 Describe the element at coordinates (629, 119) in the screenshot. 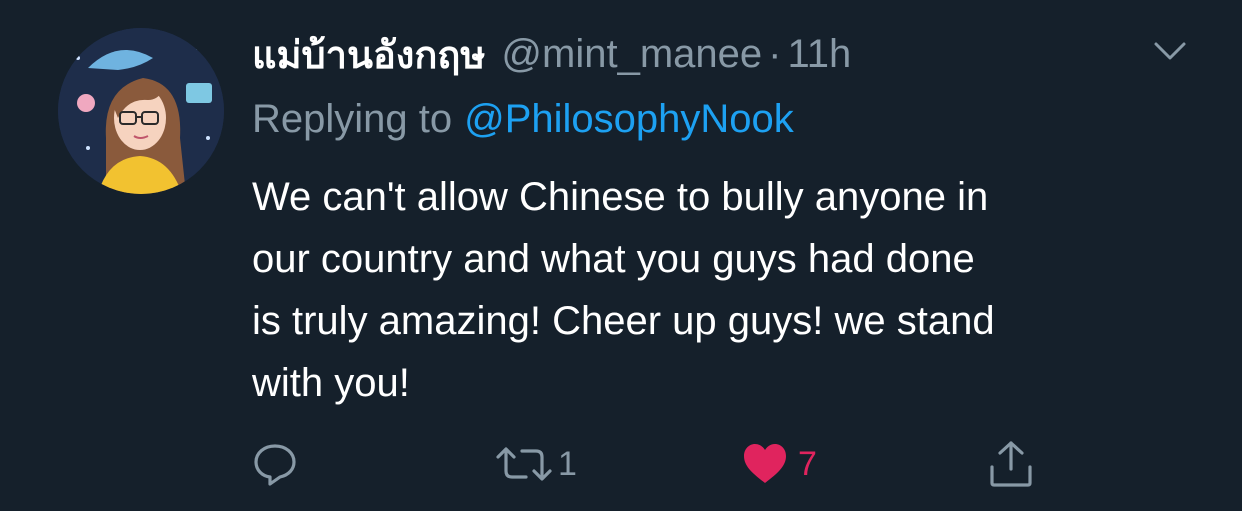

I see `replying-to-link: @PhilosophyNook` at that location.